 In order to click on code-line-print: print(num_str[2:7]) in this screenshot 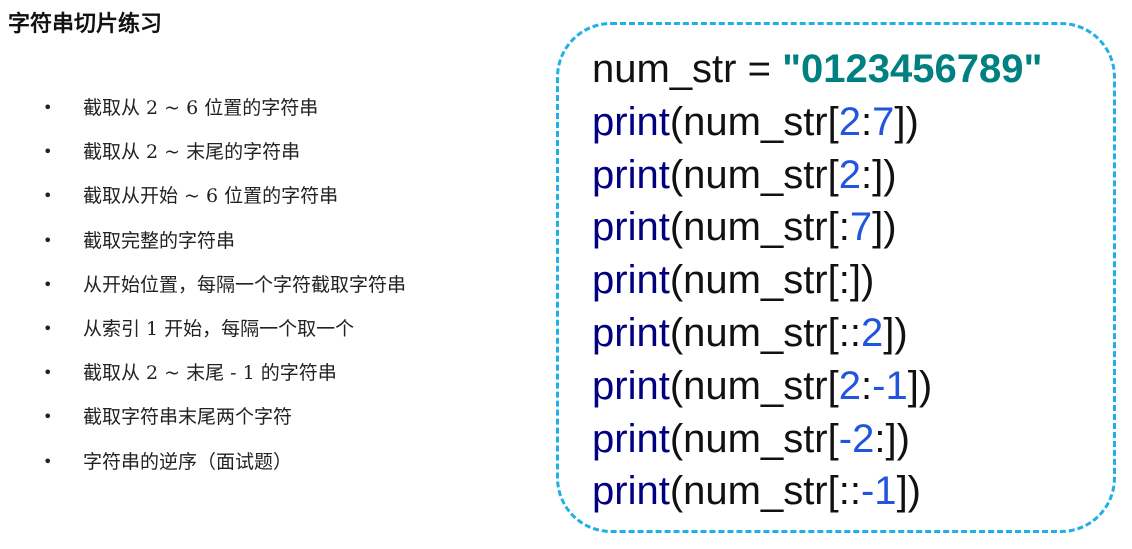, I will do `click(817, 124)`.